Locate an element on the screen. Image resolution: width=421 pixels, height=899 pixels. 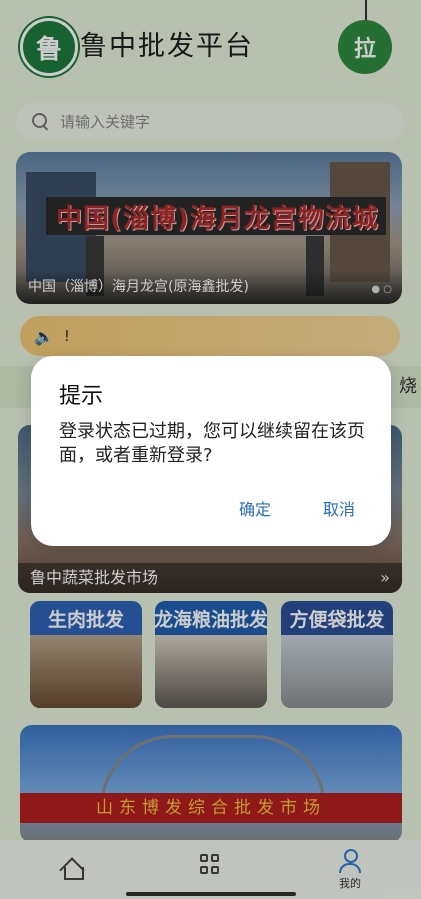
confirm-button: 确定 is located at coordinates (255, 508).